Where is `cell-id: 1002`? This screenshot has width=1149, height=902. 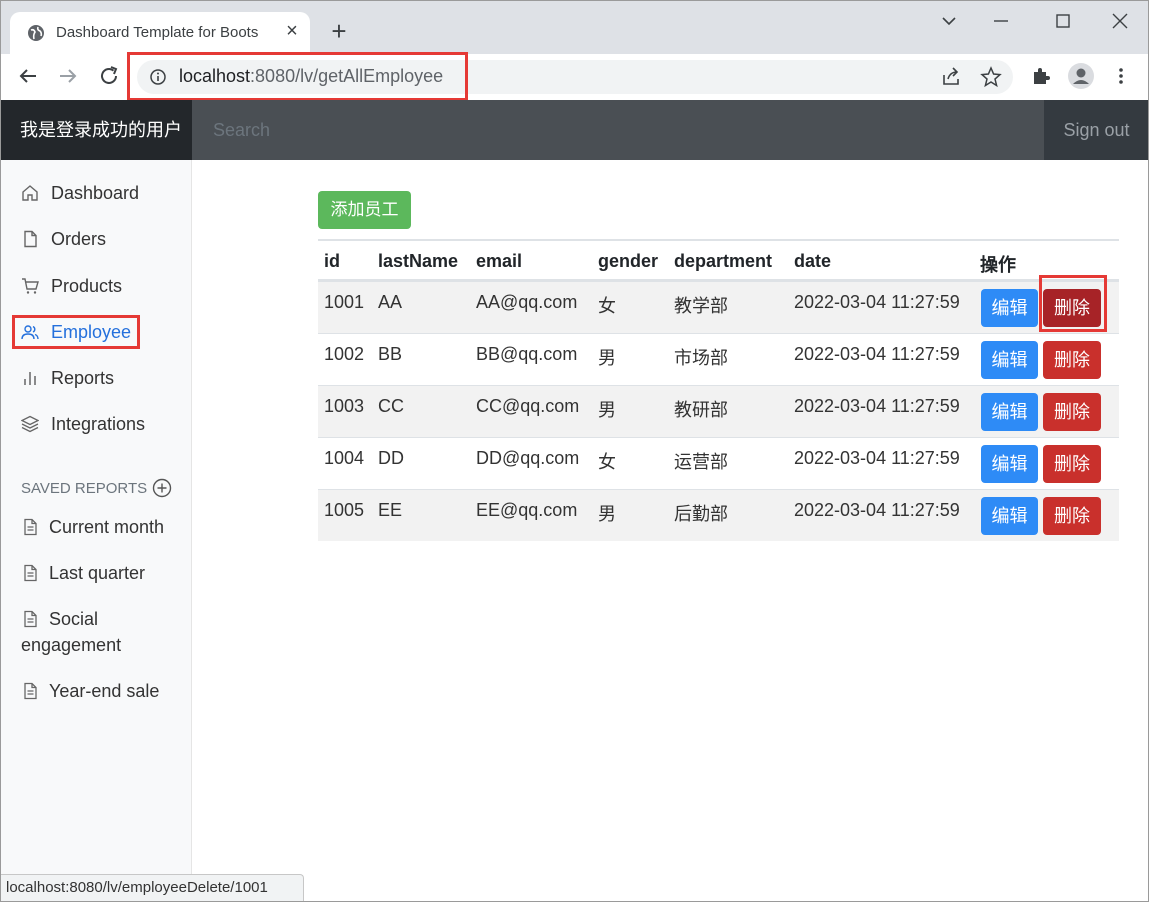 cell-id: 1002 is located at coordinates (344, 354).